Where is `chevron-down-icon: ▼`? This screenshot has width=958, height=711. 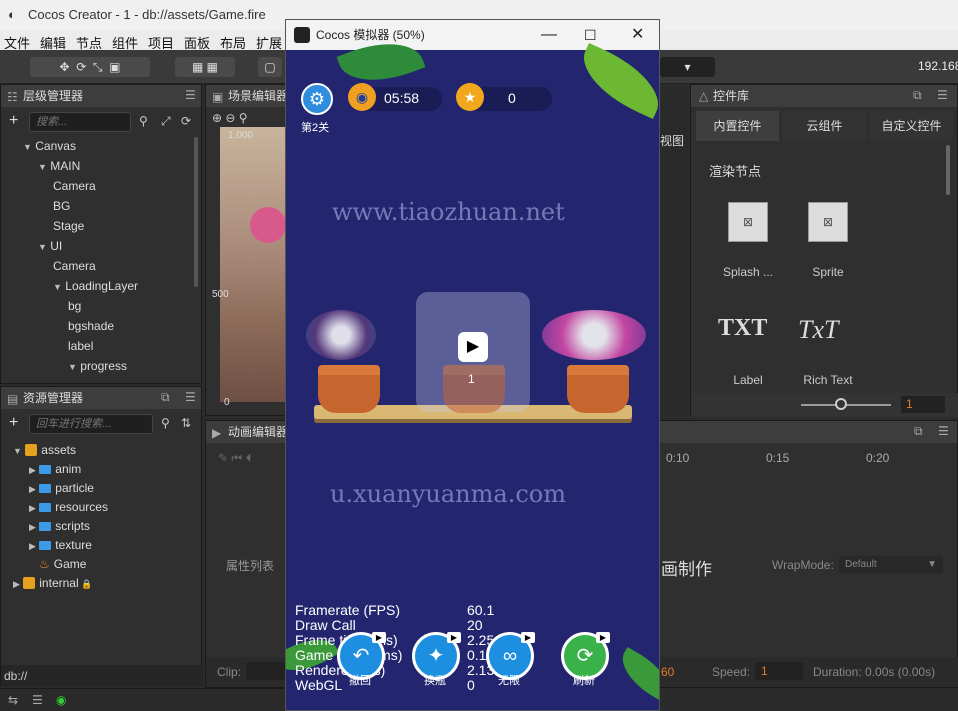 chevron-down-icon: ▼ is located at coordinates (932, 564).